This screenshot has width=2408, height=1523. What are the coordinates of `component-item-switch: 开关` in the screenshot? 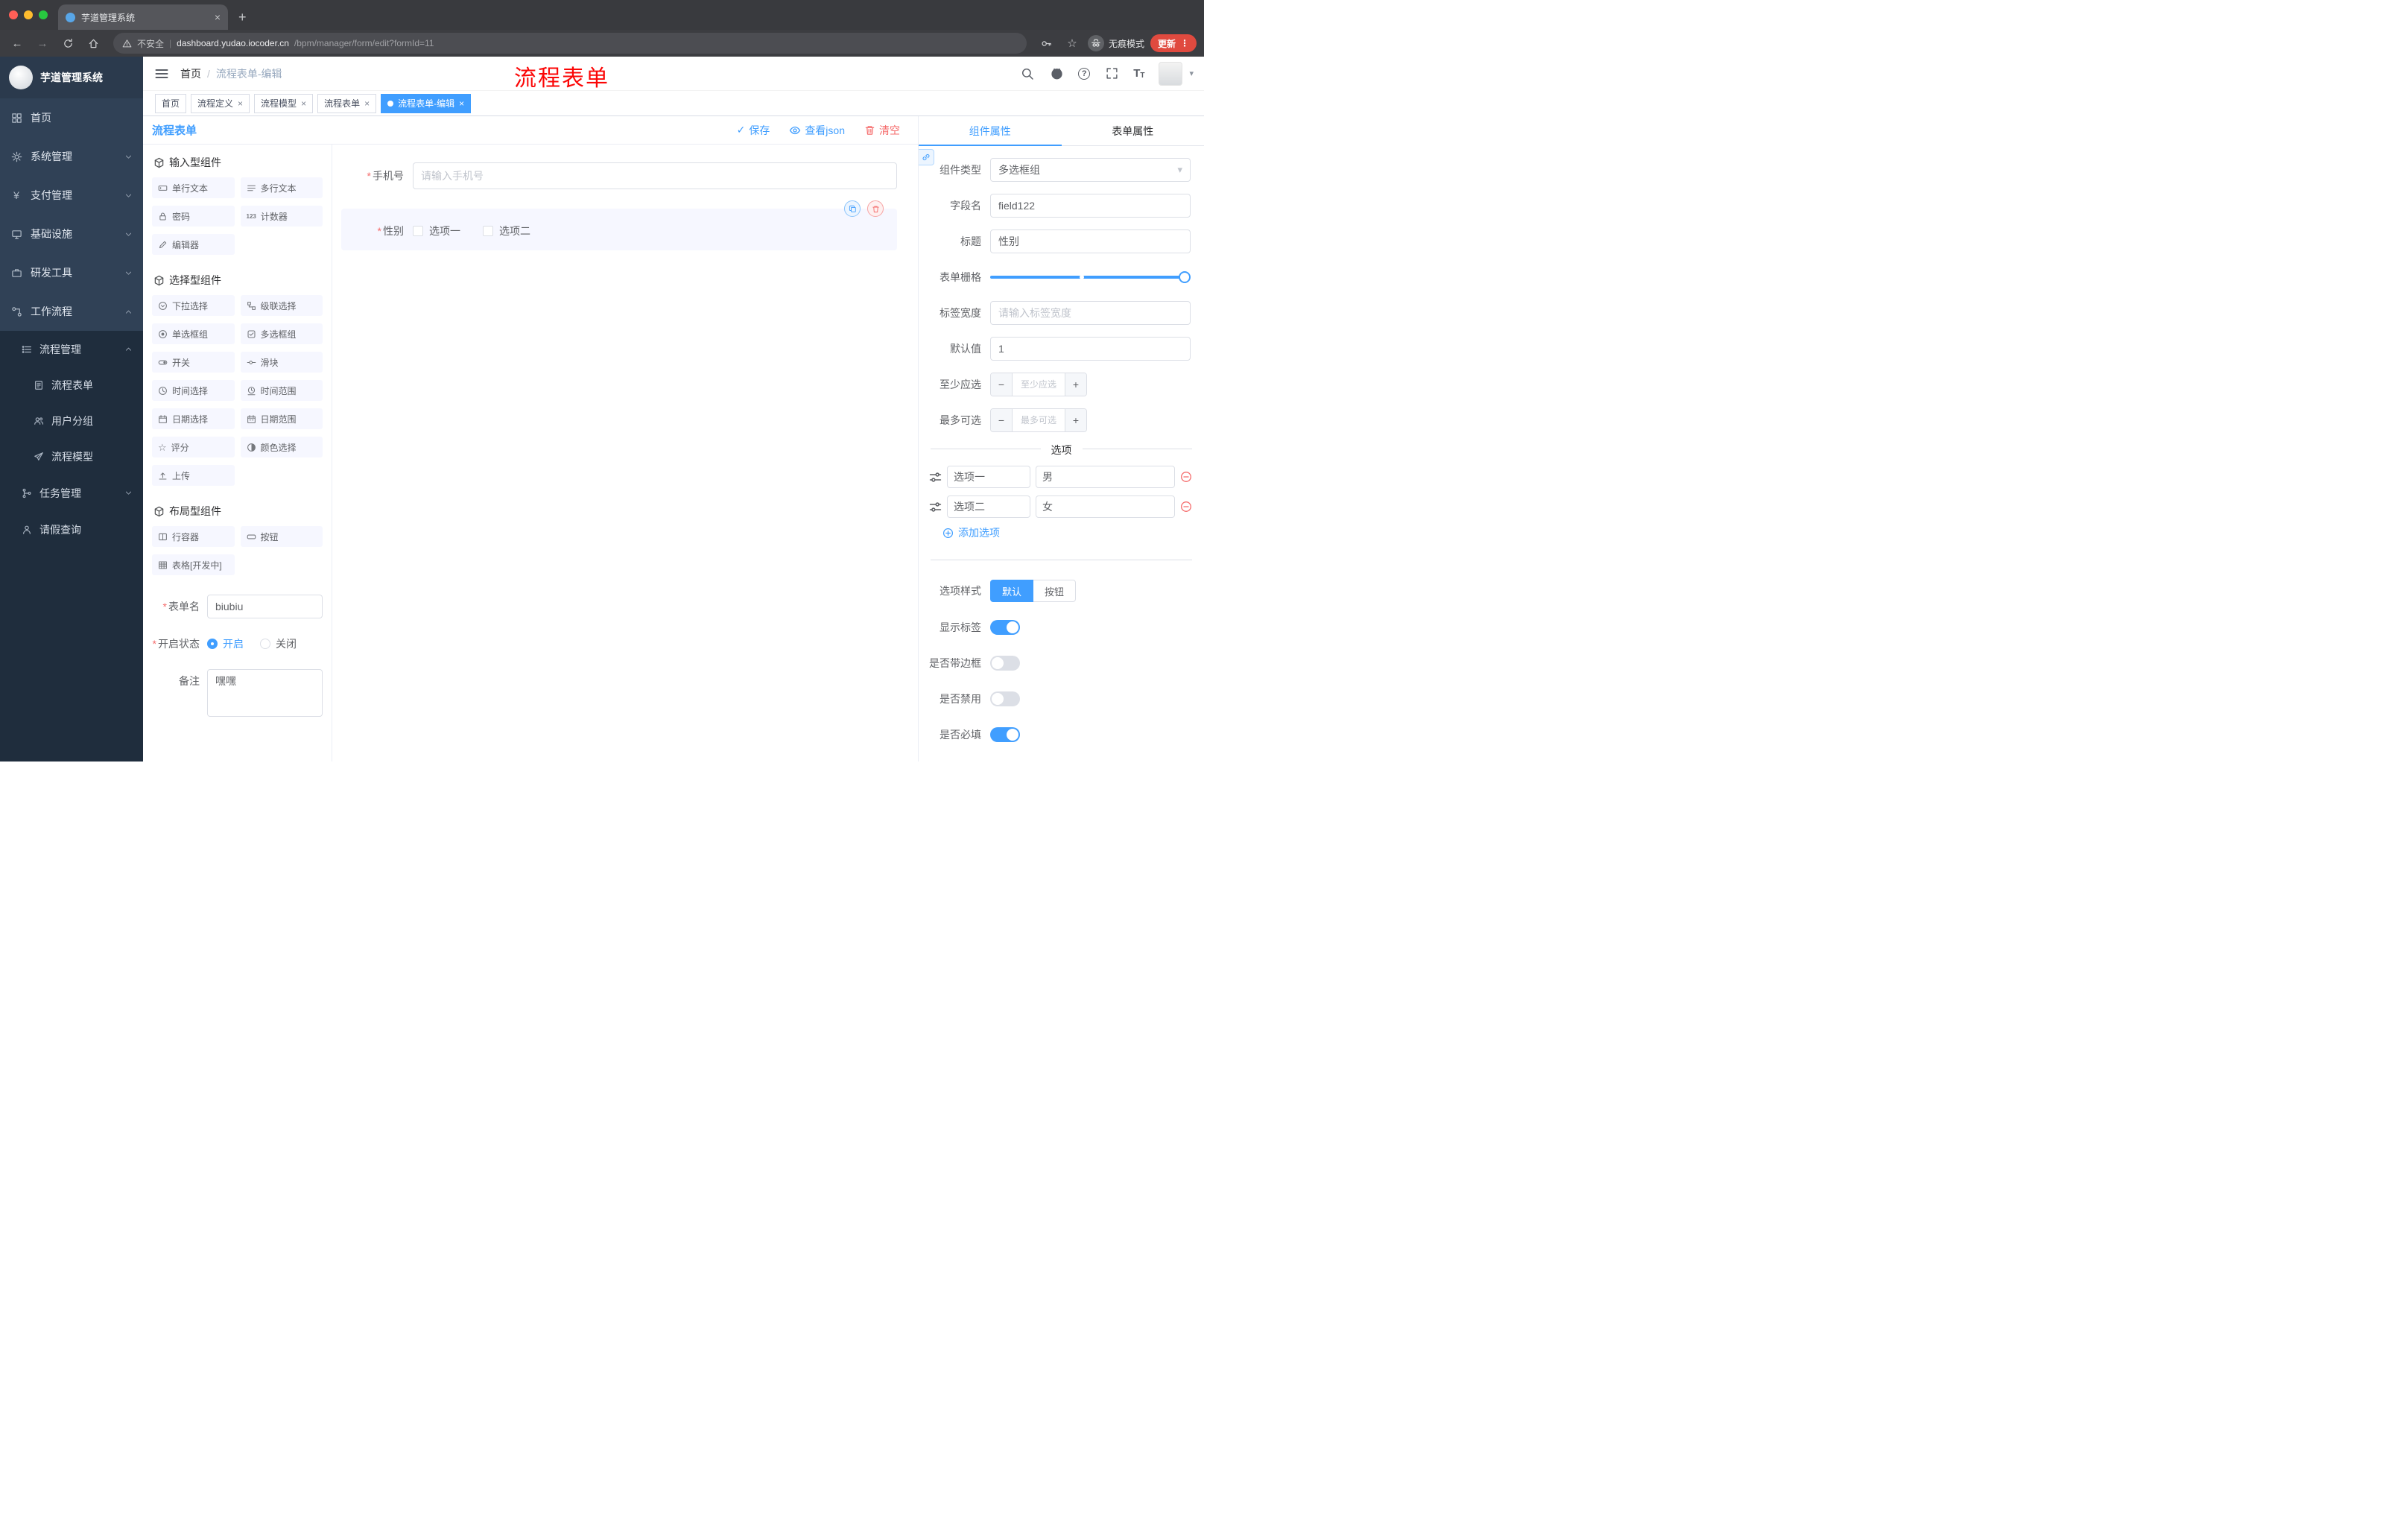 It's located at (193, 363).